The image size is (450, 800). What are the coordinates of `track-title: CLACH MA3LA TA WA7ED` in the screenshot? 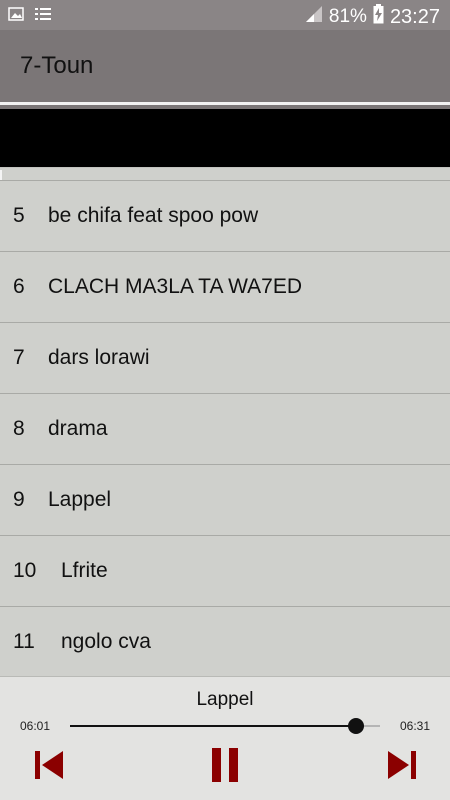 It's located at (175, 286).